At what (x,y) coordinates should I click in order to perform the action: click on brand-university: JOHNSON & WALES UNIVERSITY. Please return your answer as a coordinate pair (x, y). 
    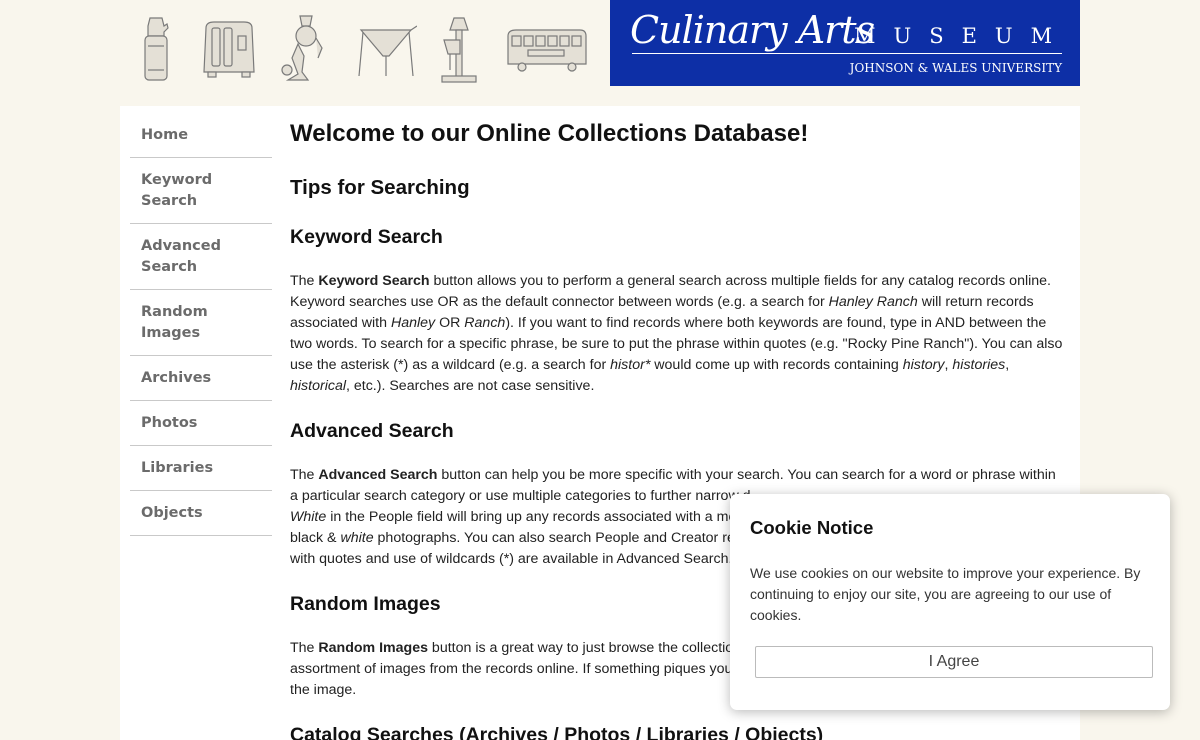
    Looking at the image, I should click on (955, 68).